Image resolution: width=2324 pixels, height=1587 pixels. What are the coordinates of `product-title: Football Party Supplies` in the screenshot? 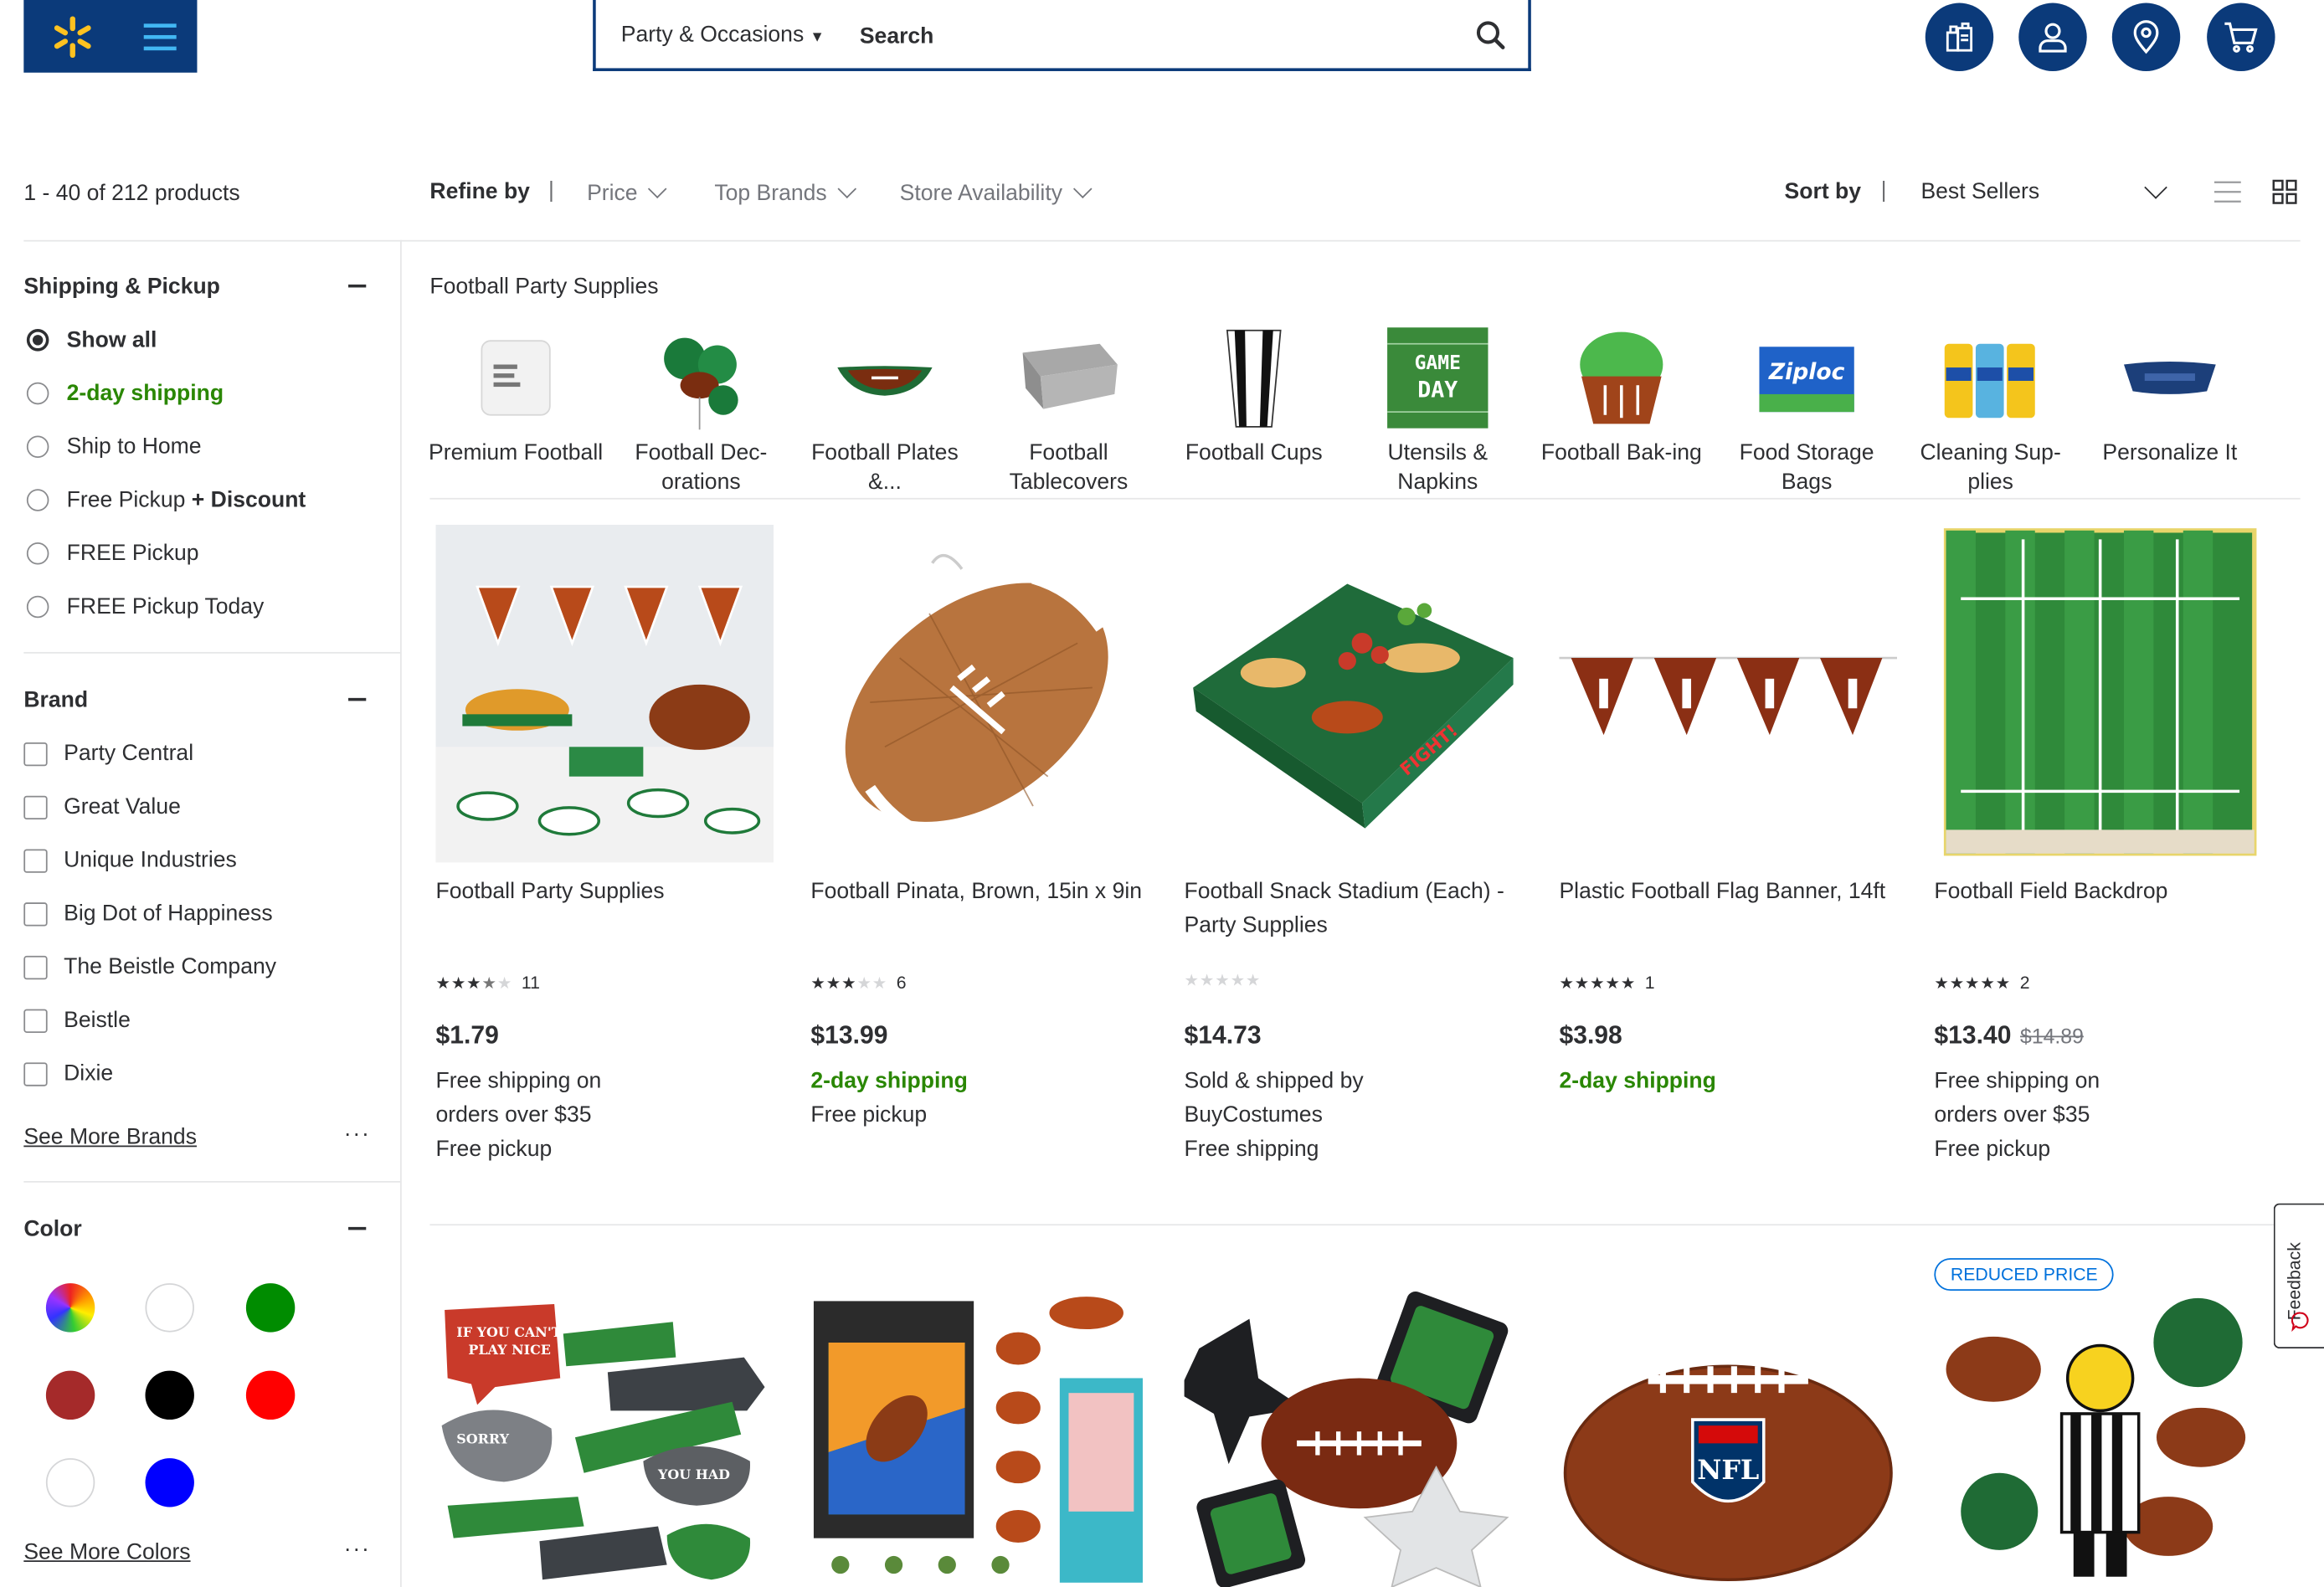 It's located at (605, 892).